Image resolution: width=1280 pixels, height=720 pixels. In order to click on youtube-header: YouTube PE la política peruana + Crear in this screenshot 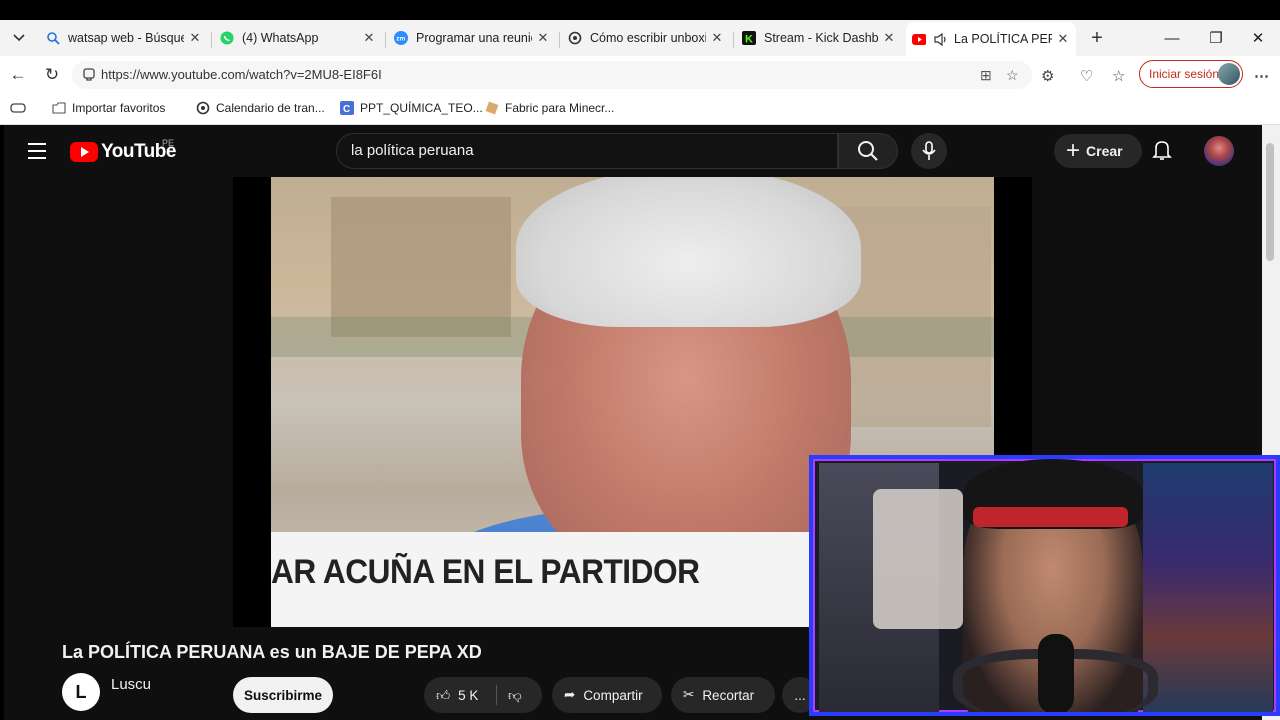, I will do `click(633, 151)`.